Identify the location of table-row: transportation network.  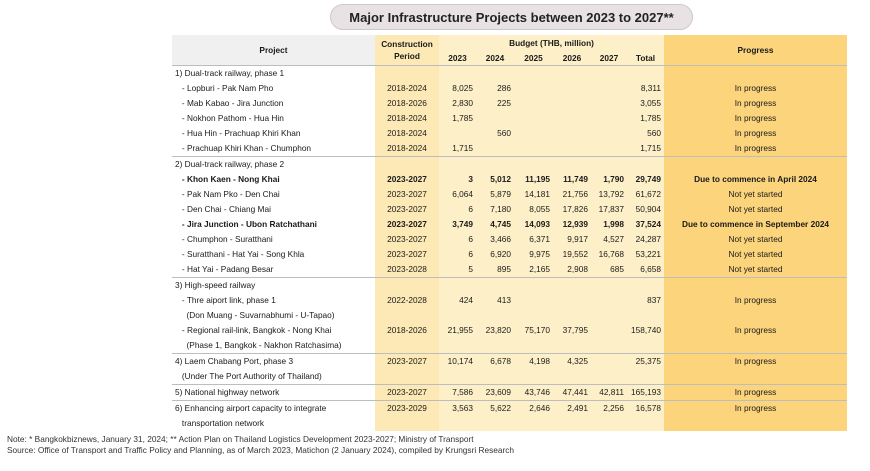
(509, 423).